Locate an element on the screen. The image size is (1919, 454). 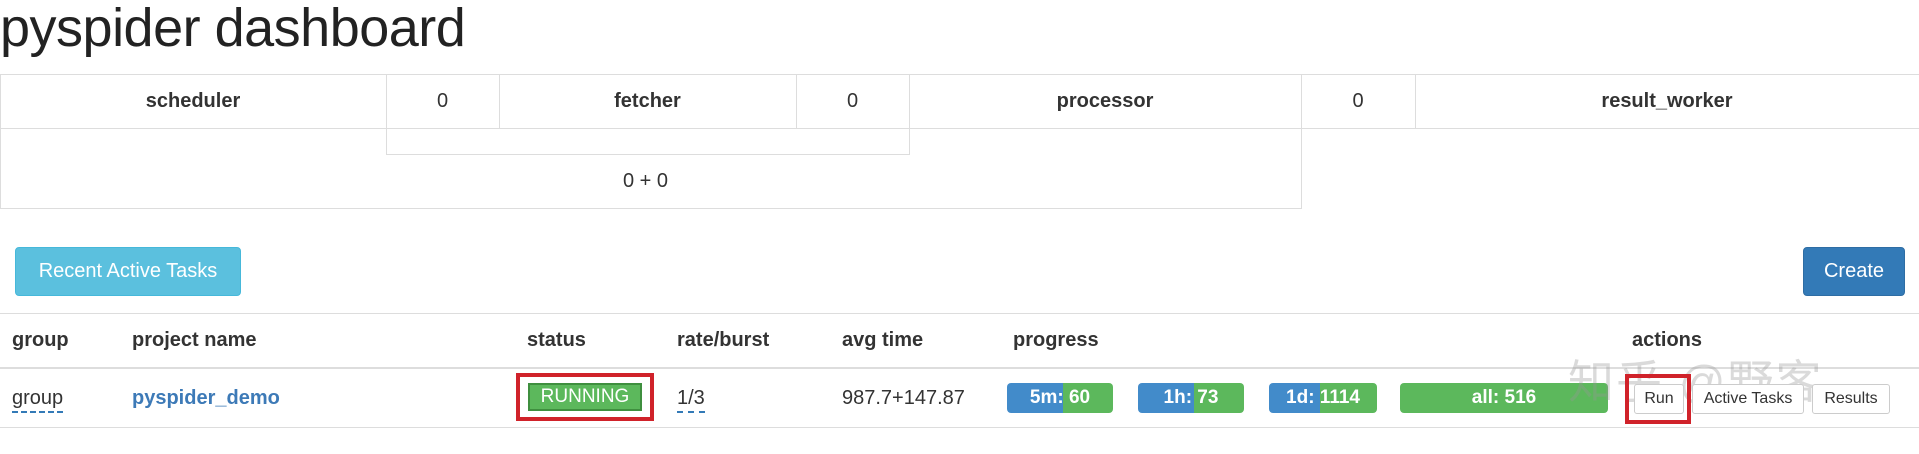
column-header-group: group is located at coordinates (40, 340).